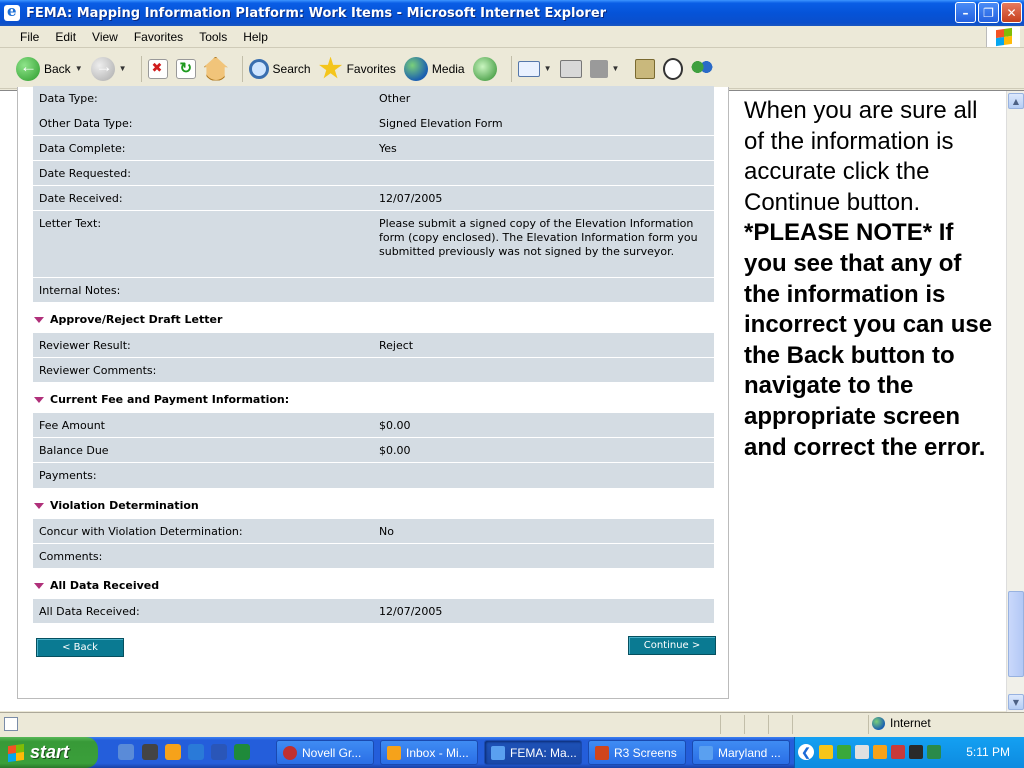 This screenshot has width=1024, height=768. What do you see at coordinates (844, 752) in the screenshot?
I see `network-icon` at bounding box center [844, 752].